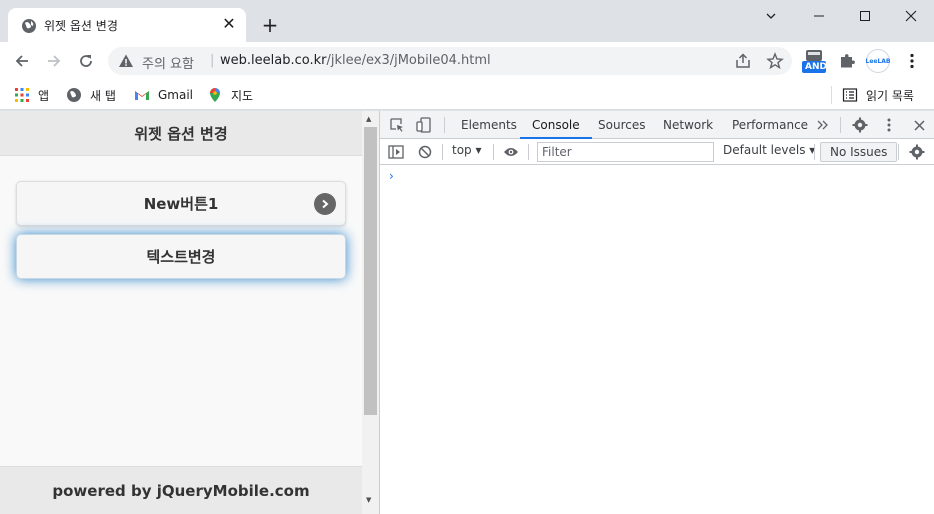  What do you see at coordinates (860, 125) in the screenshot?
I see `settings-gear-icon` at bounding box center [860, 125].